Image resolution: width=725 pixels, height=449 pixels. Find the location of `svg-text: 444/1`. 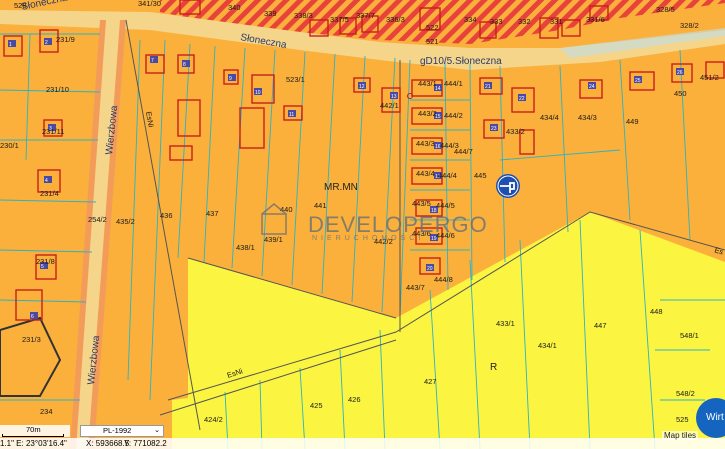

svg-text: 444/1 is located at coordinates (453, 83).